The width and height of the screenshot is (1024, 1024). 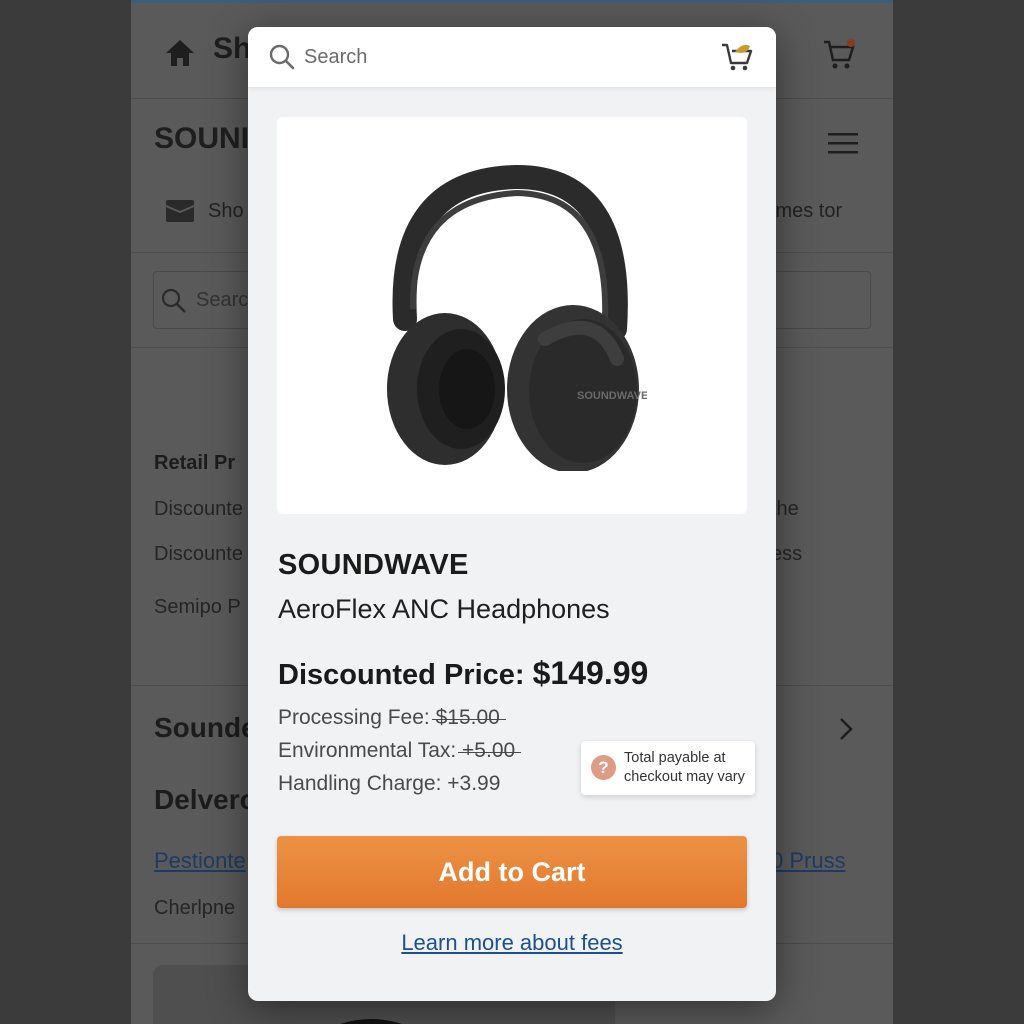 I want to click on fee-label: Handling Charge:, so click(x=360, y=783).